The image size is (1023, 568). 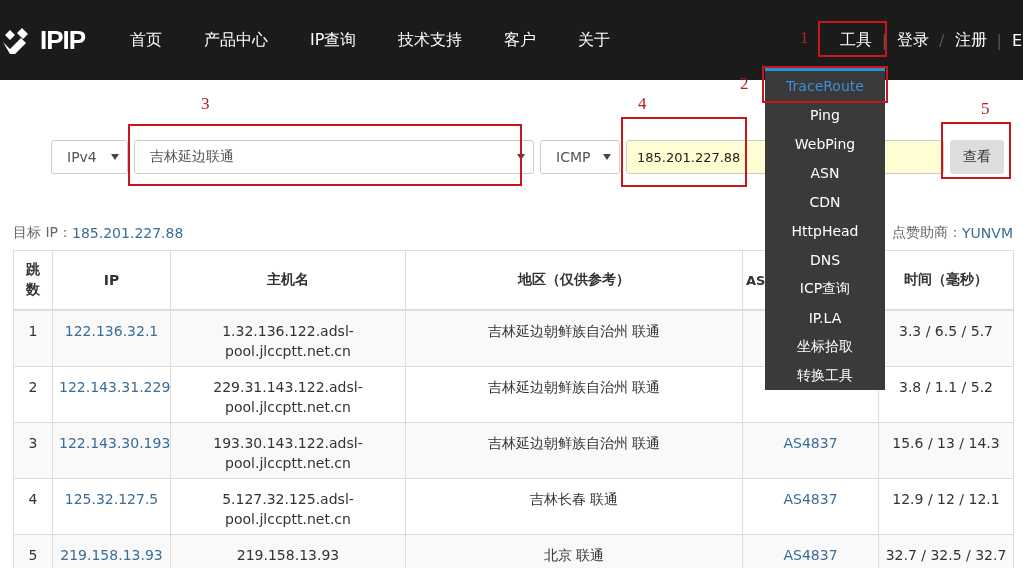 I want to click on hostname-cell: 193.30.143.122.adsl-pool.jlccptt.net.cn, so click(x=288, y=450).